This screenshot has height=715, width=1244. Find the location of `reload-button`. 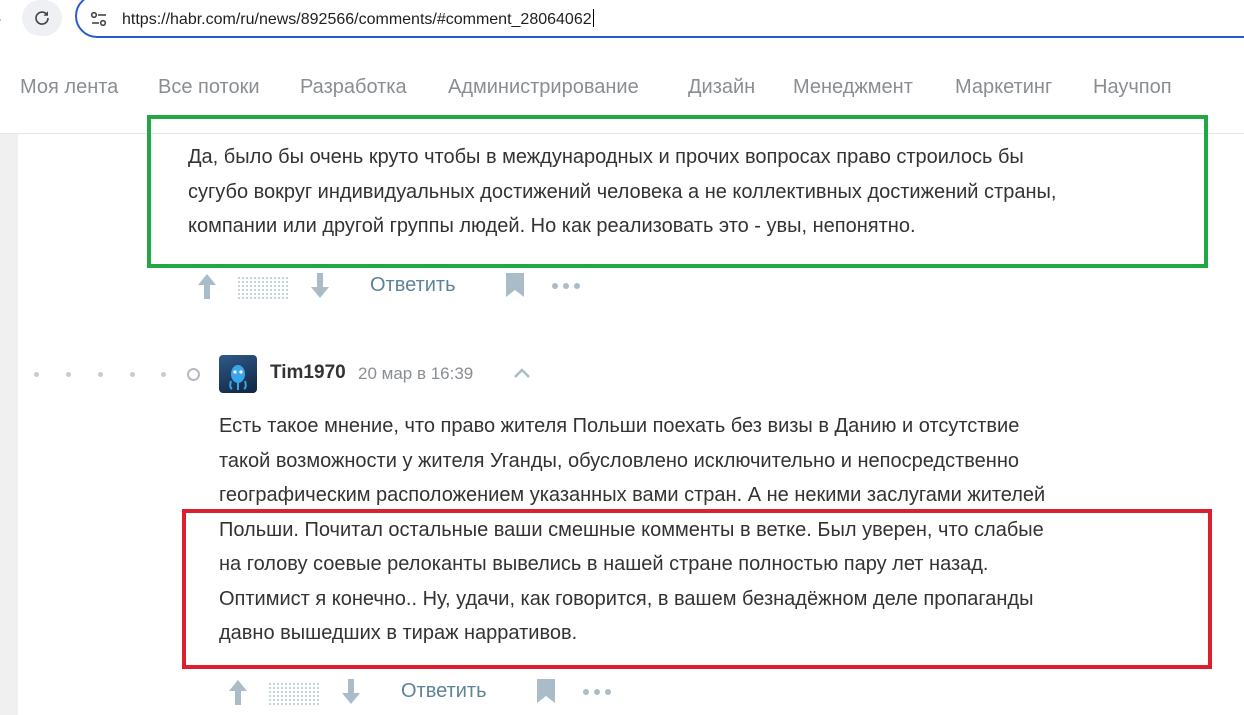

reload-button is located at coordinates (42, 18).